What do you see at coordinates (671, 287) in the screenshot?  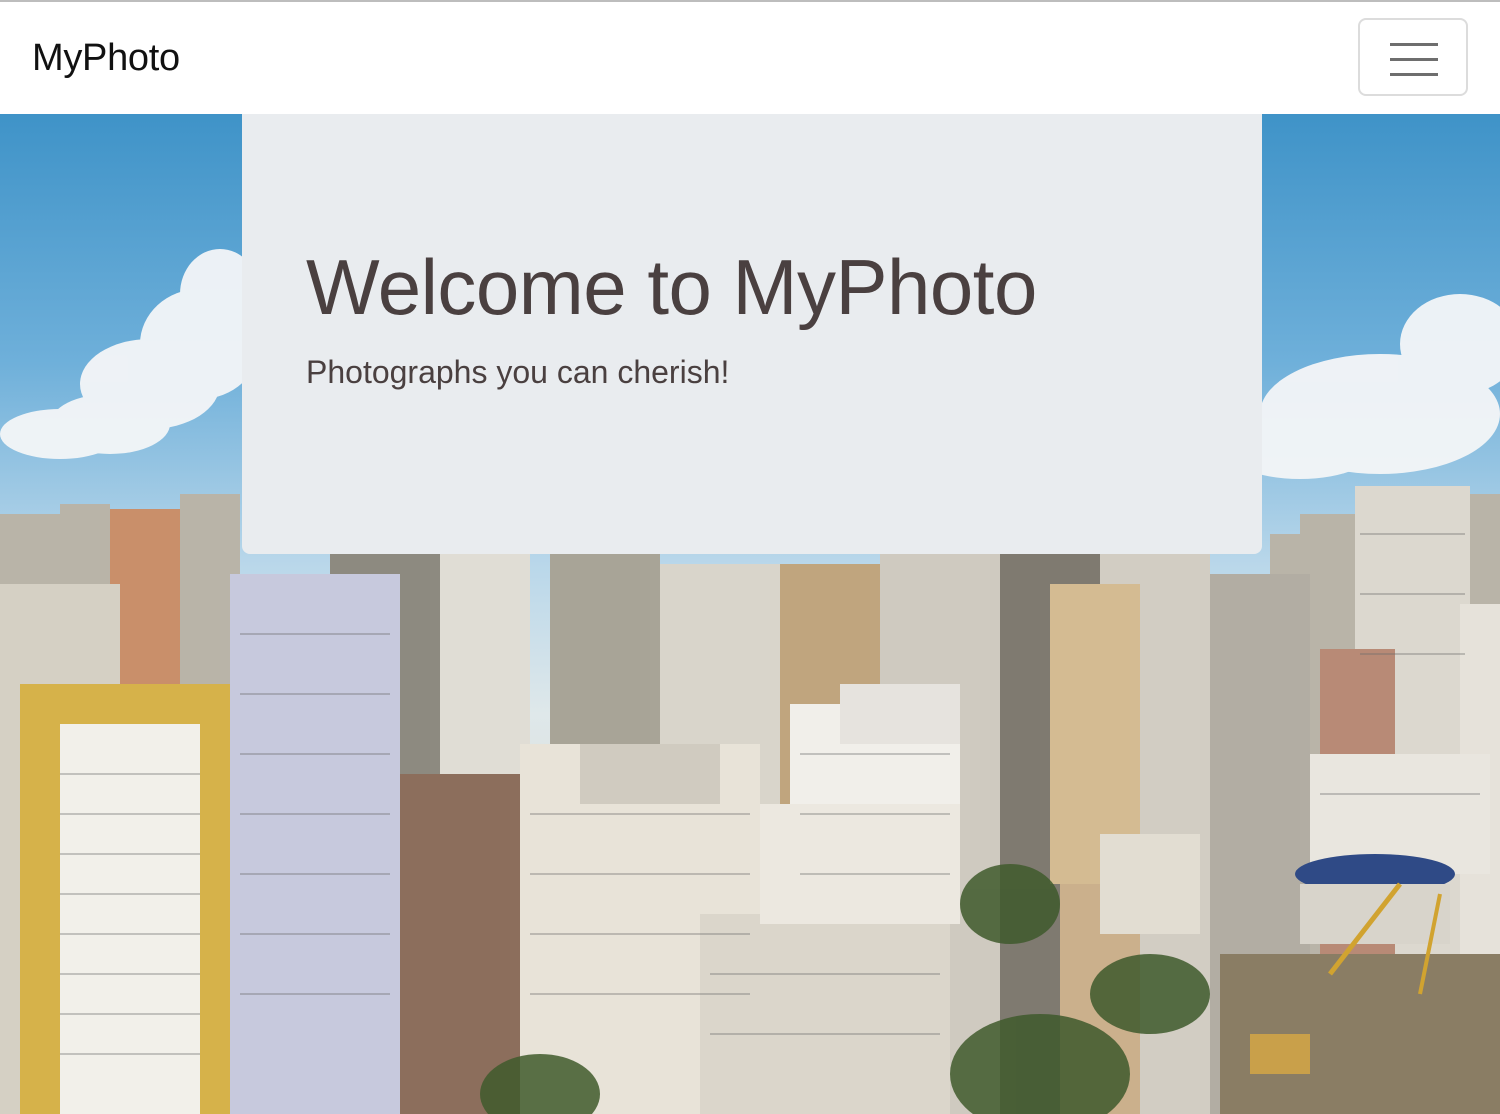 I see `jumbotron-heading: Welcome to MyPhoto` at bounding box center [671, 287].